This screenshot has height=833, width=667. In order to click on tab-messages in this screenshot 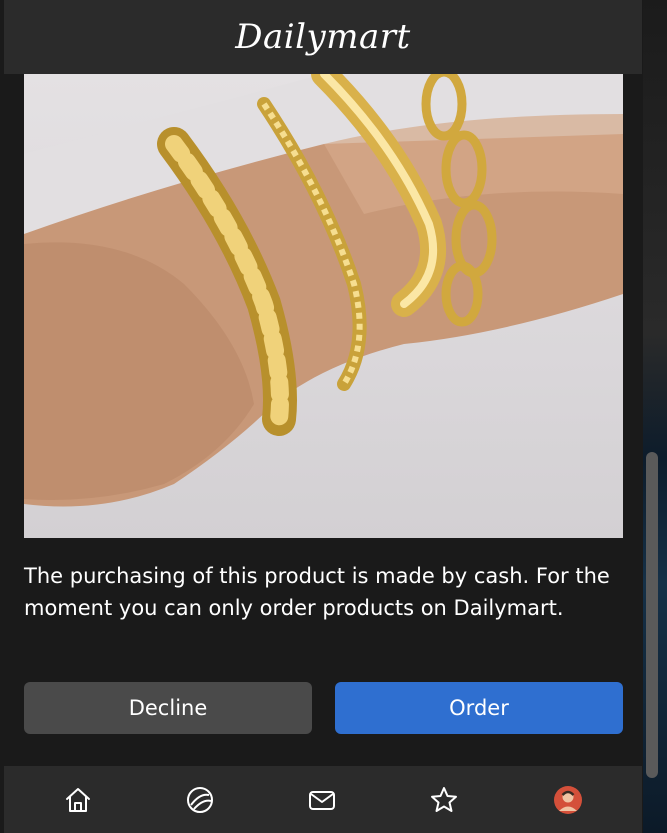, I will do `click(322, 800)`.